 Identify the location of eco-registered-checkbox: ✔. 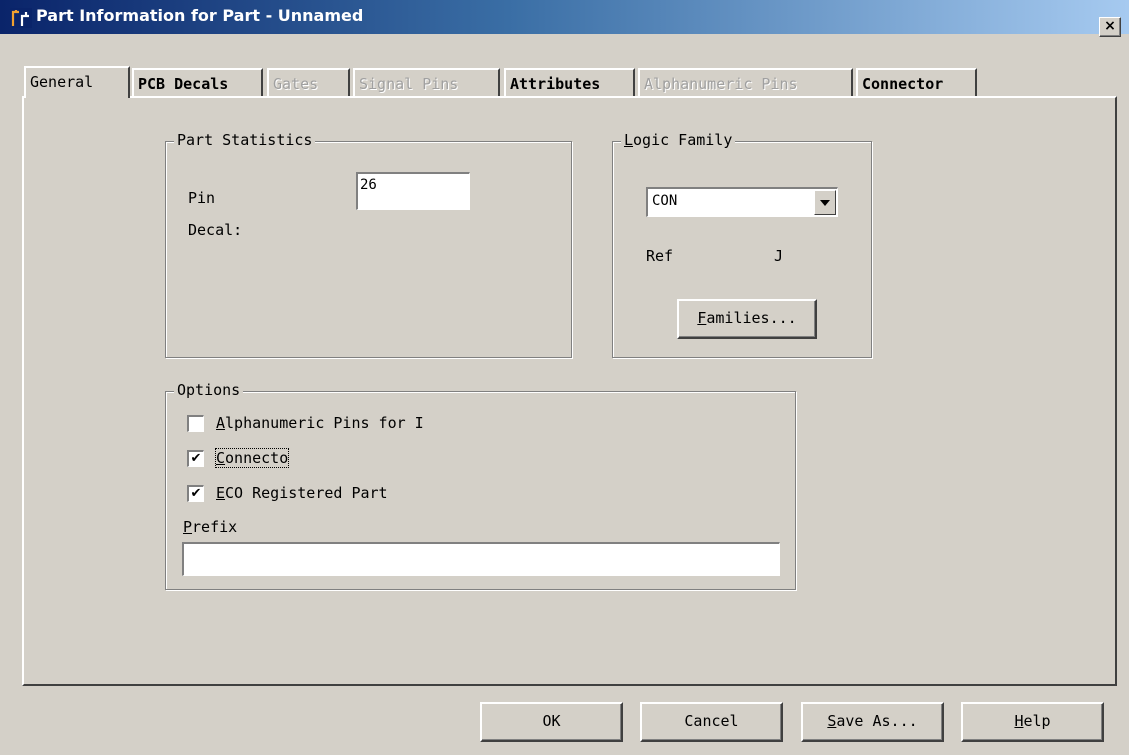
(195, 493).